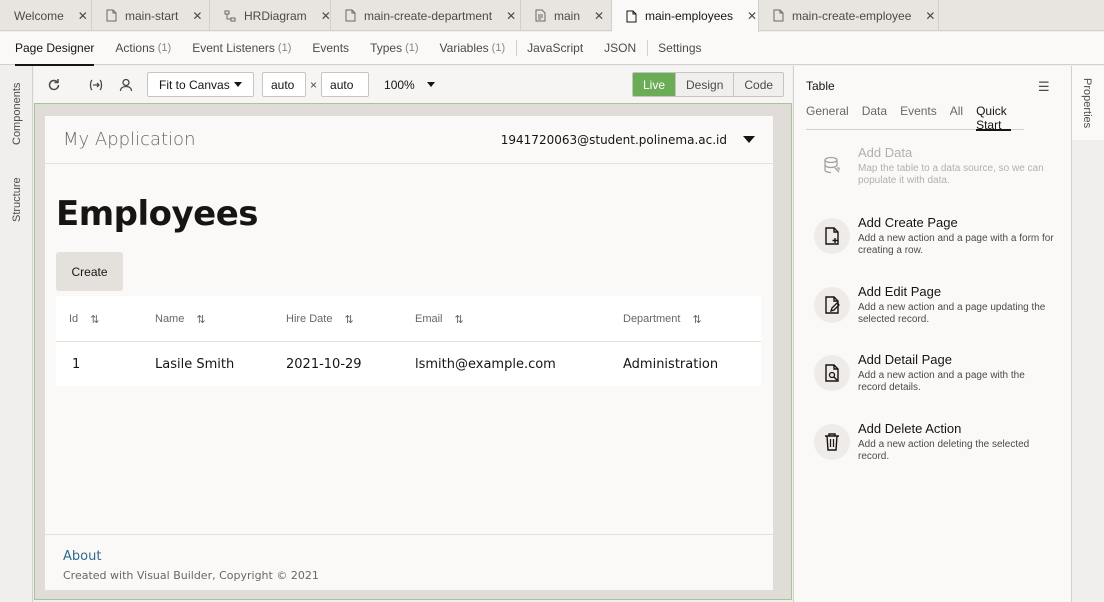 This screenshot has height=602, width=1104. I want to click on design-mode-button: Design, so click(704, 84).